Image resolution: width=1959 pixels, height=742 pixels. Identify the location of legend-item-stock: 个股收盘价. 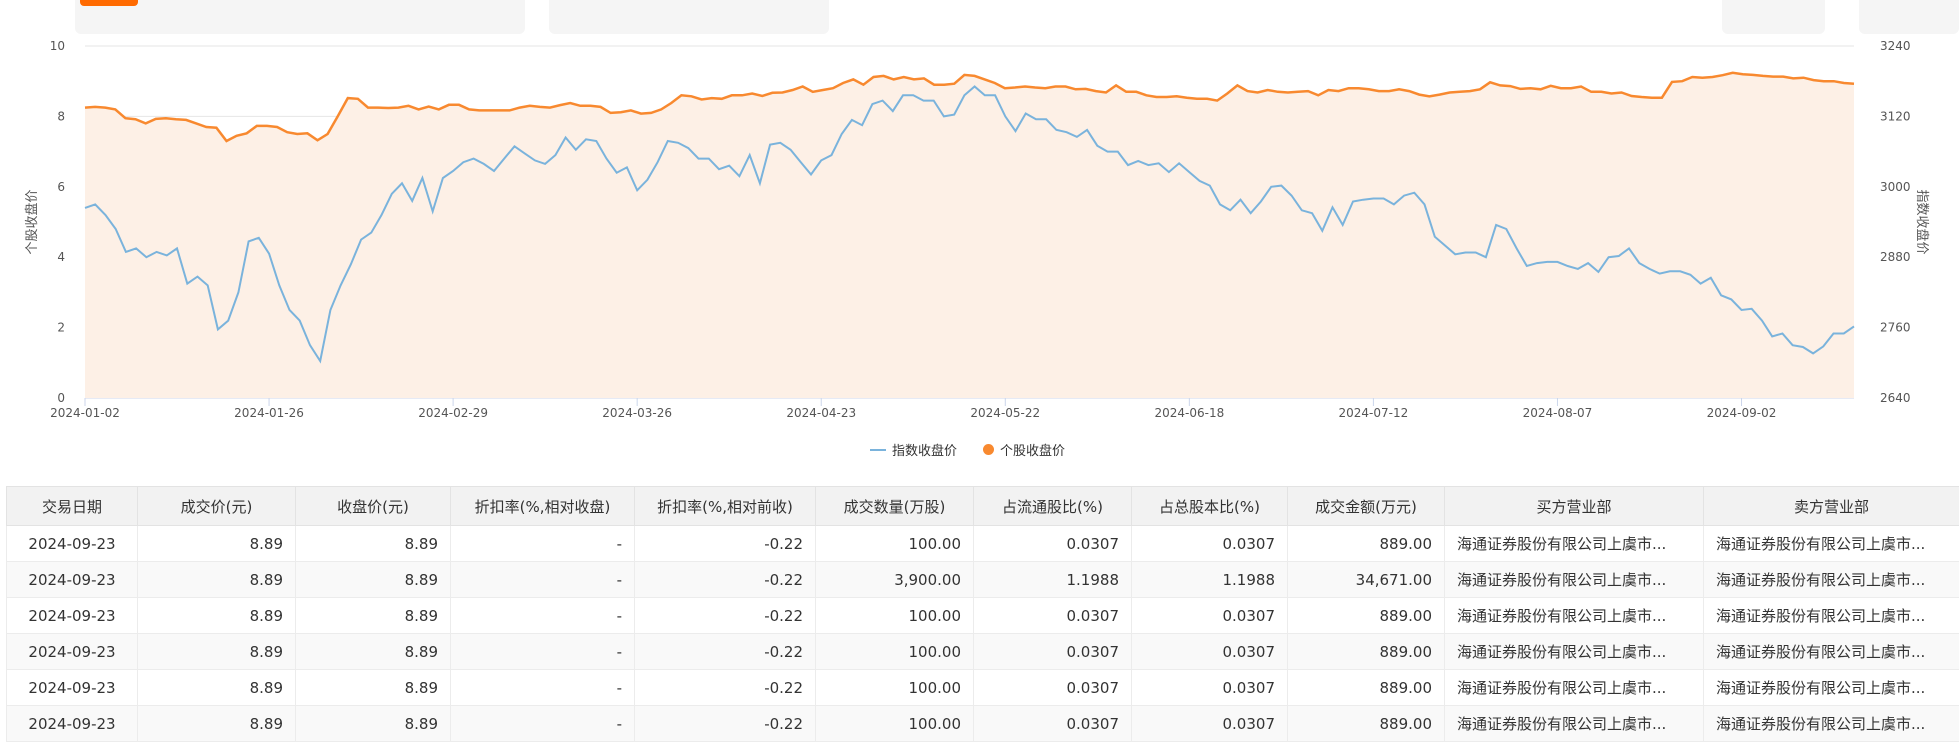
(1024, 449).